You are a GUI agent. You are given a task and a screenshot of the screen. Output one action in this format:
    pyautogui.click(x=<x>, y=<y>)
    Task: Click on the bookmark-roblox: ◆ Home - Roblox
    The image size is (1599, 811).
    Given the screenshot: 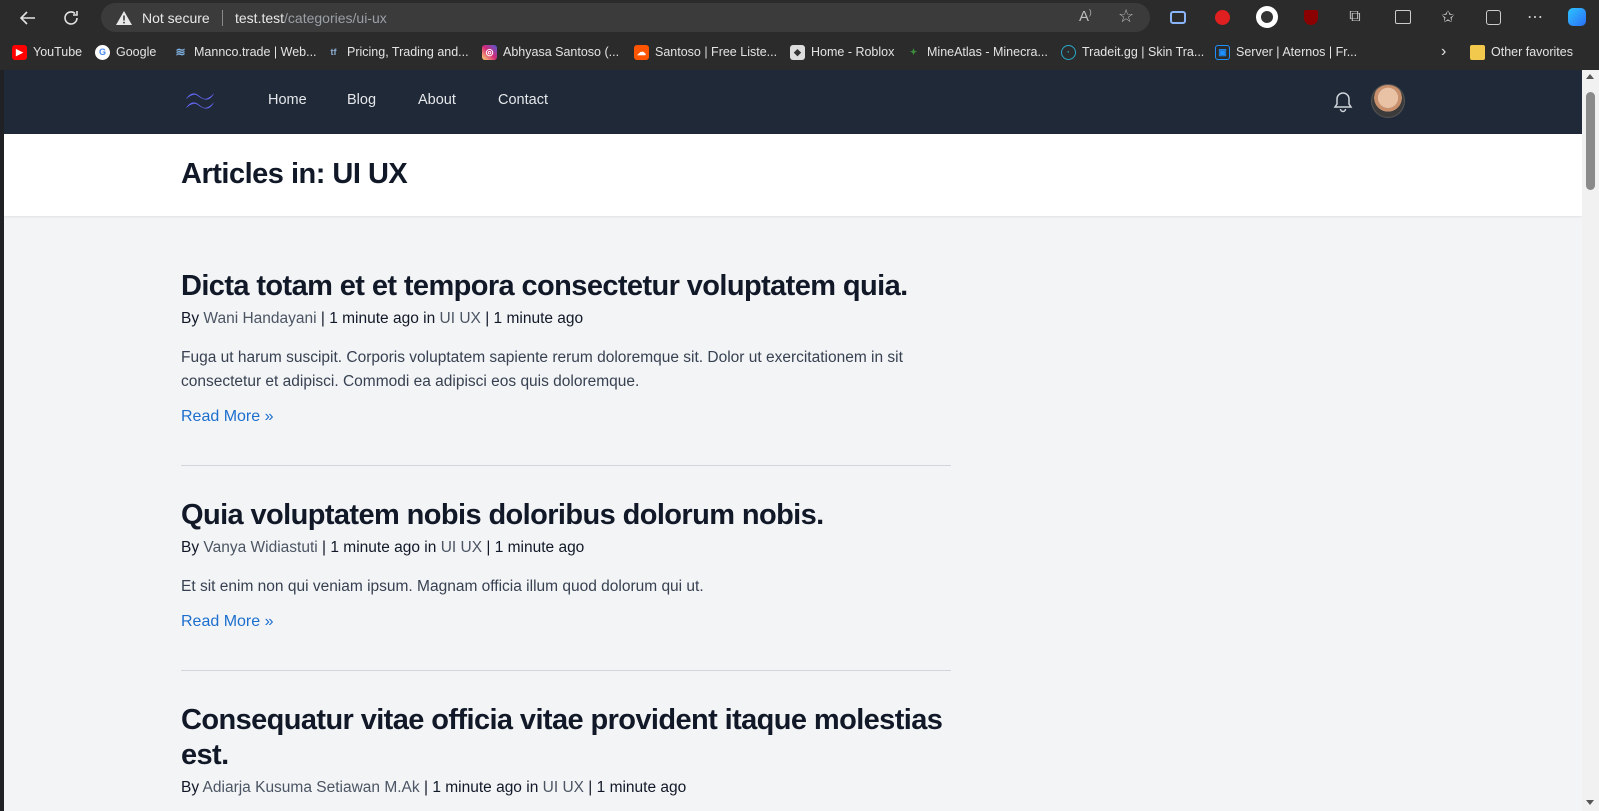 What is the action you would take?
    pyautogui.click(x=842, y=52)
    